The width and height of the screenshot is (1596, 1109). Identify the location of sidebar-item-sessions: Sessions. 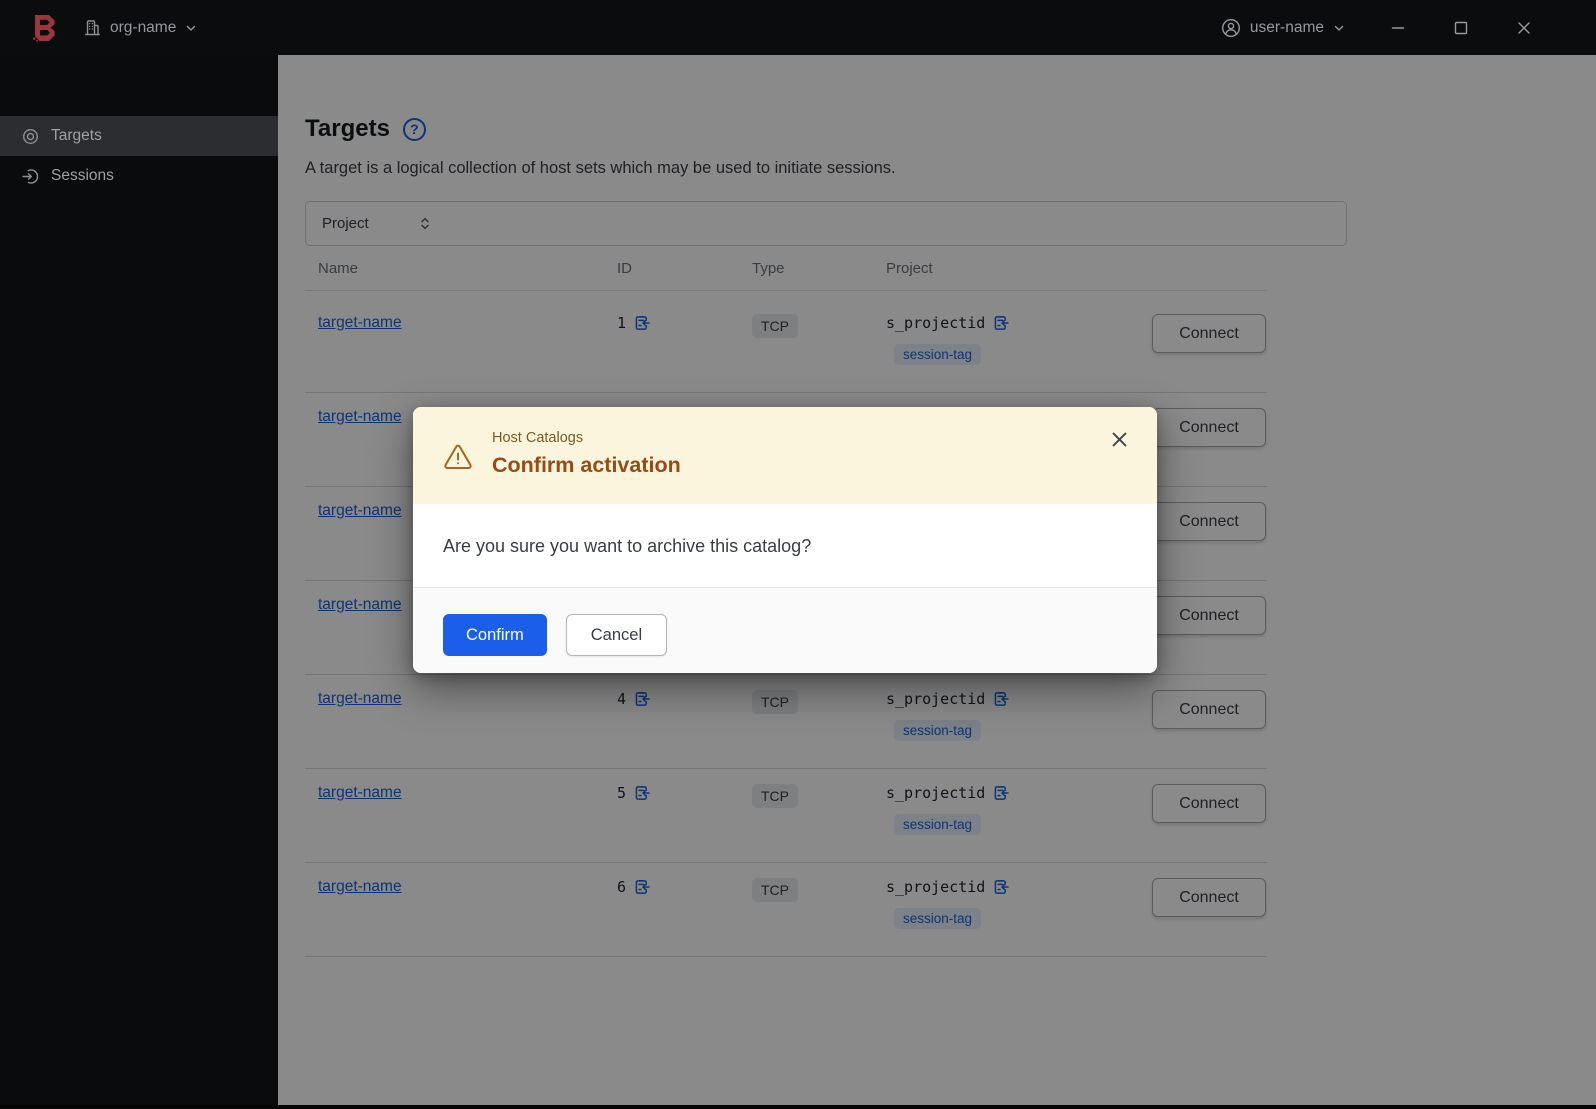
(139, 176).